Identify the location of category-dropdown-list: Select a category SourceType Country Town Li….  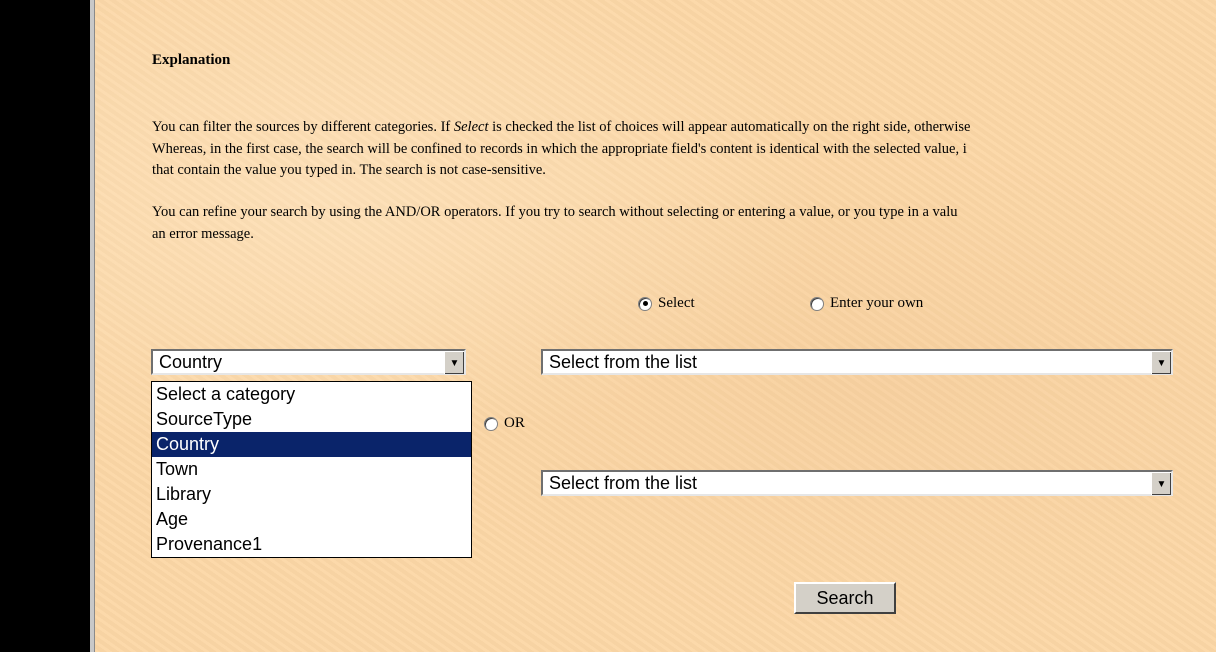
(311, 469).